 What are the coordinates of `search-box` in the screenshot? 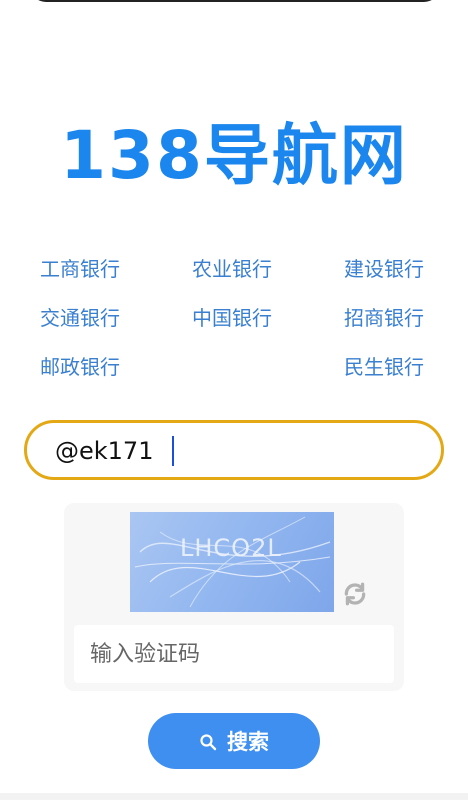 It's located at (234, 450).